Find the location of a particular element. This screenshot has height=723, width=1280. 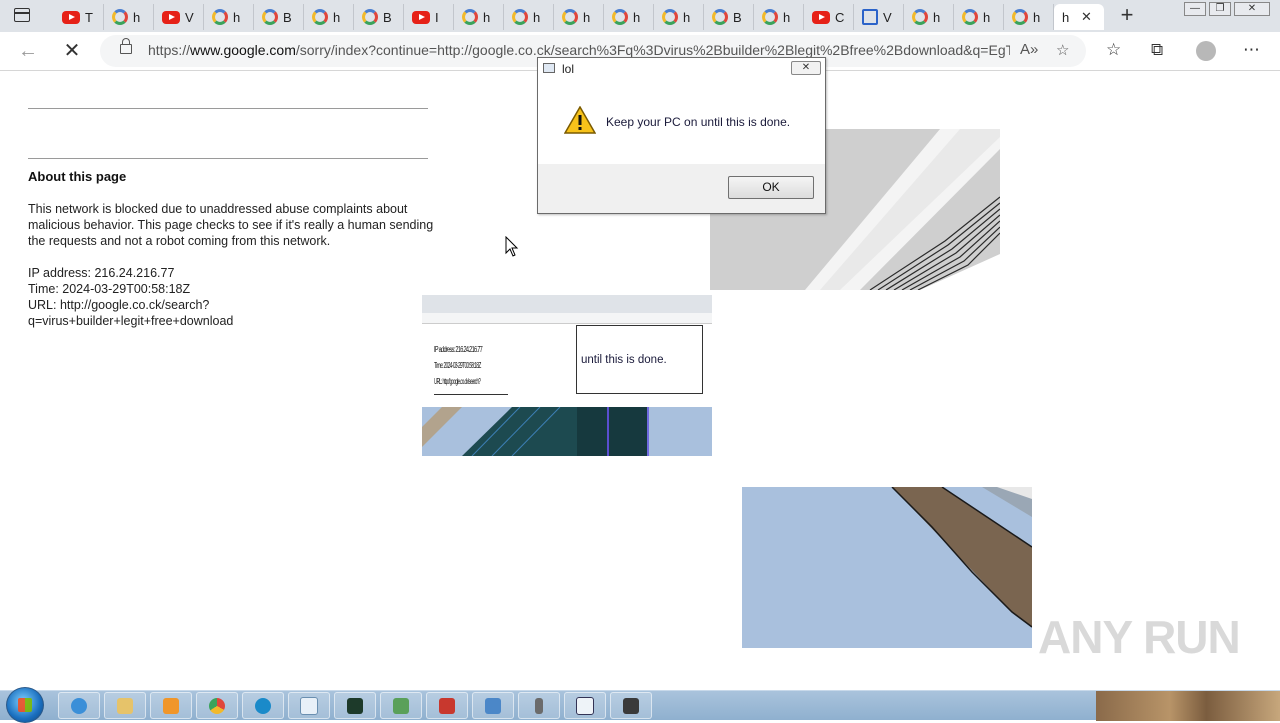

tab: C is located at coordinates (829, 17).